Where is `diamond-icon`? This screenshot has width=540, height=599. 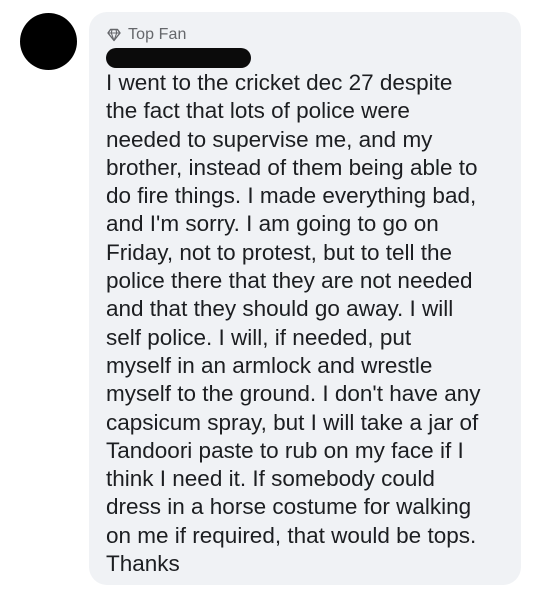
diamond-icon is located at coordinates (114, 35).